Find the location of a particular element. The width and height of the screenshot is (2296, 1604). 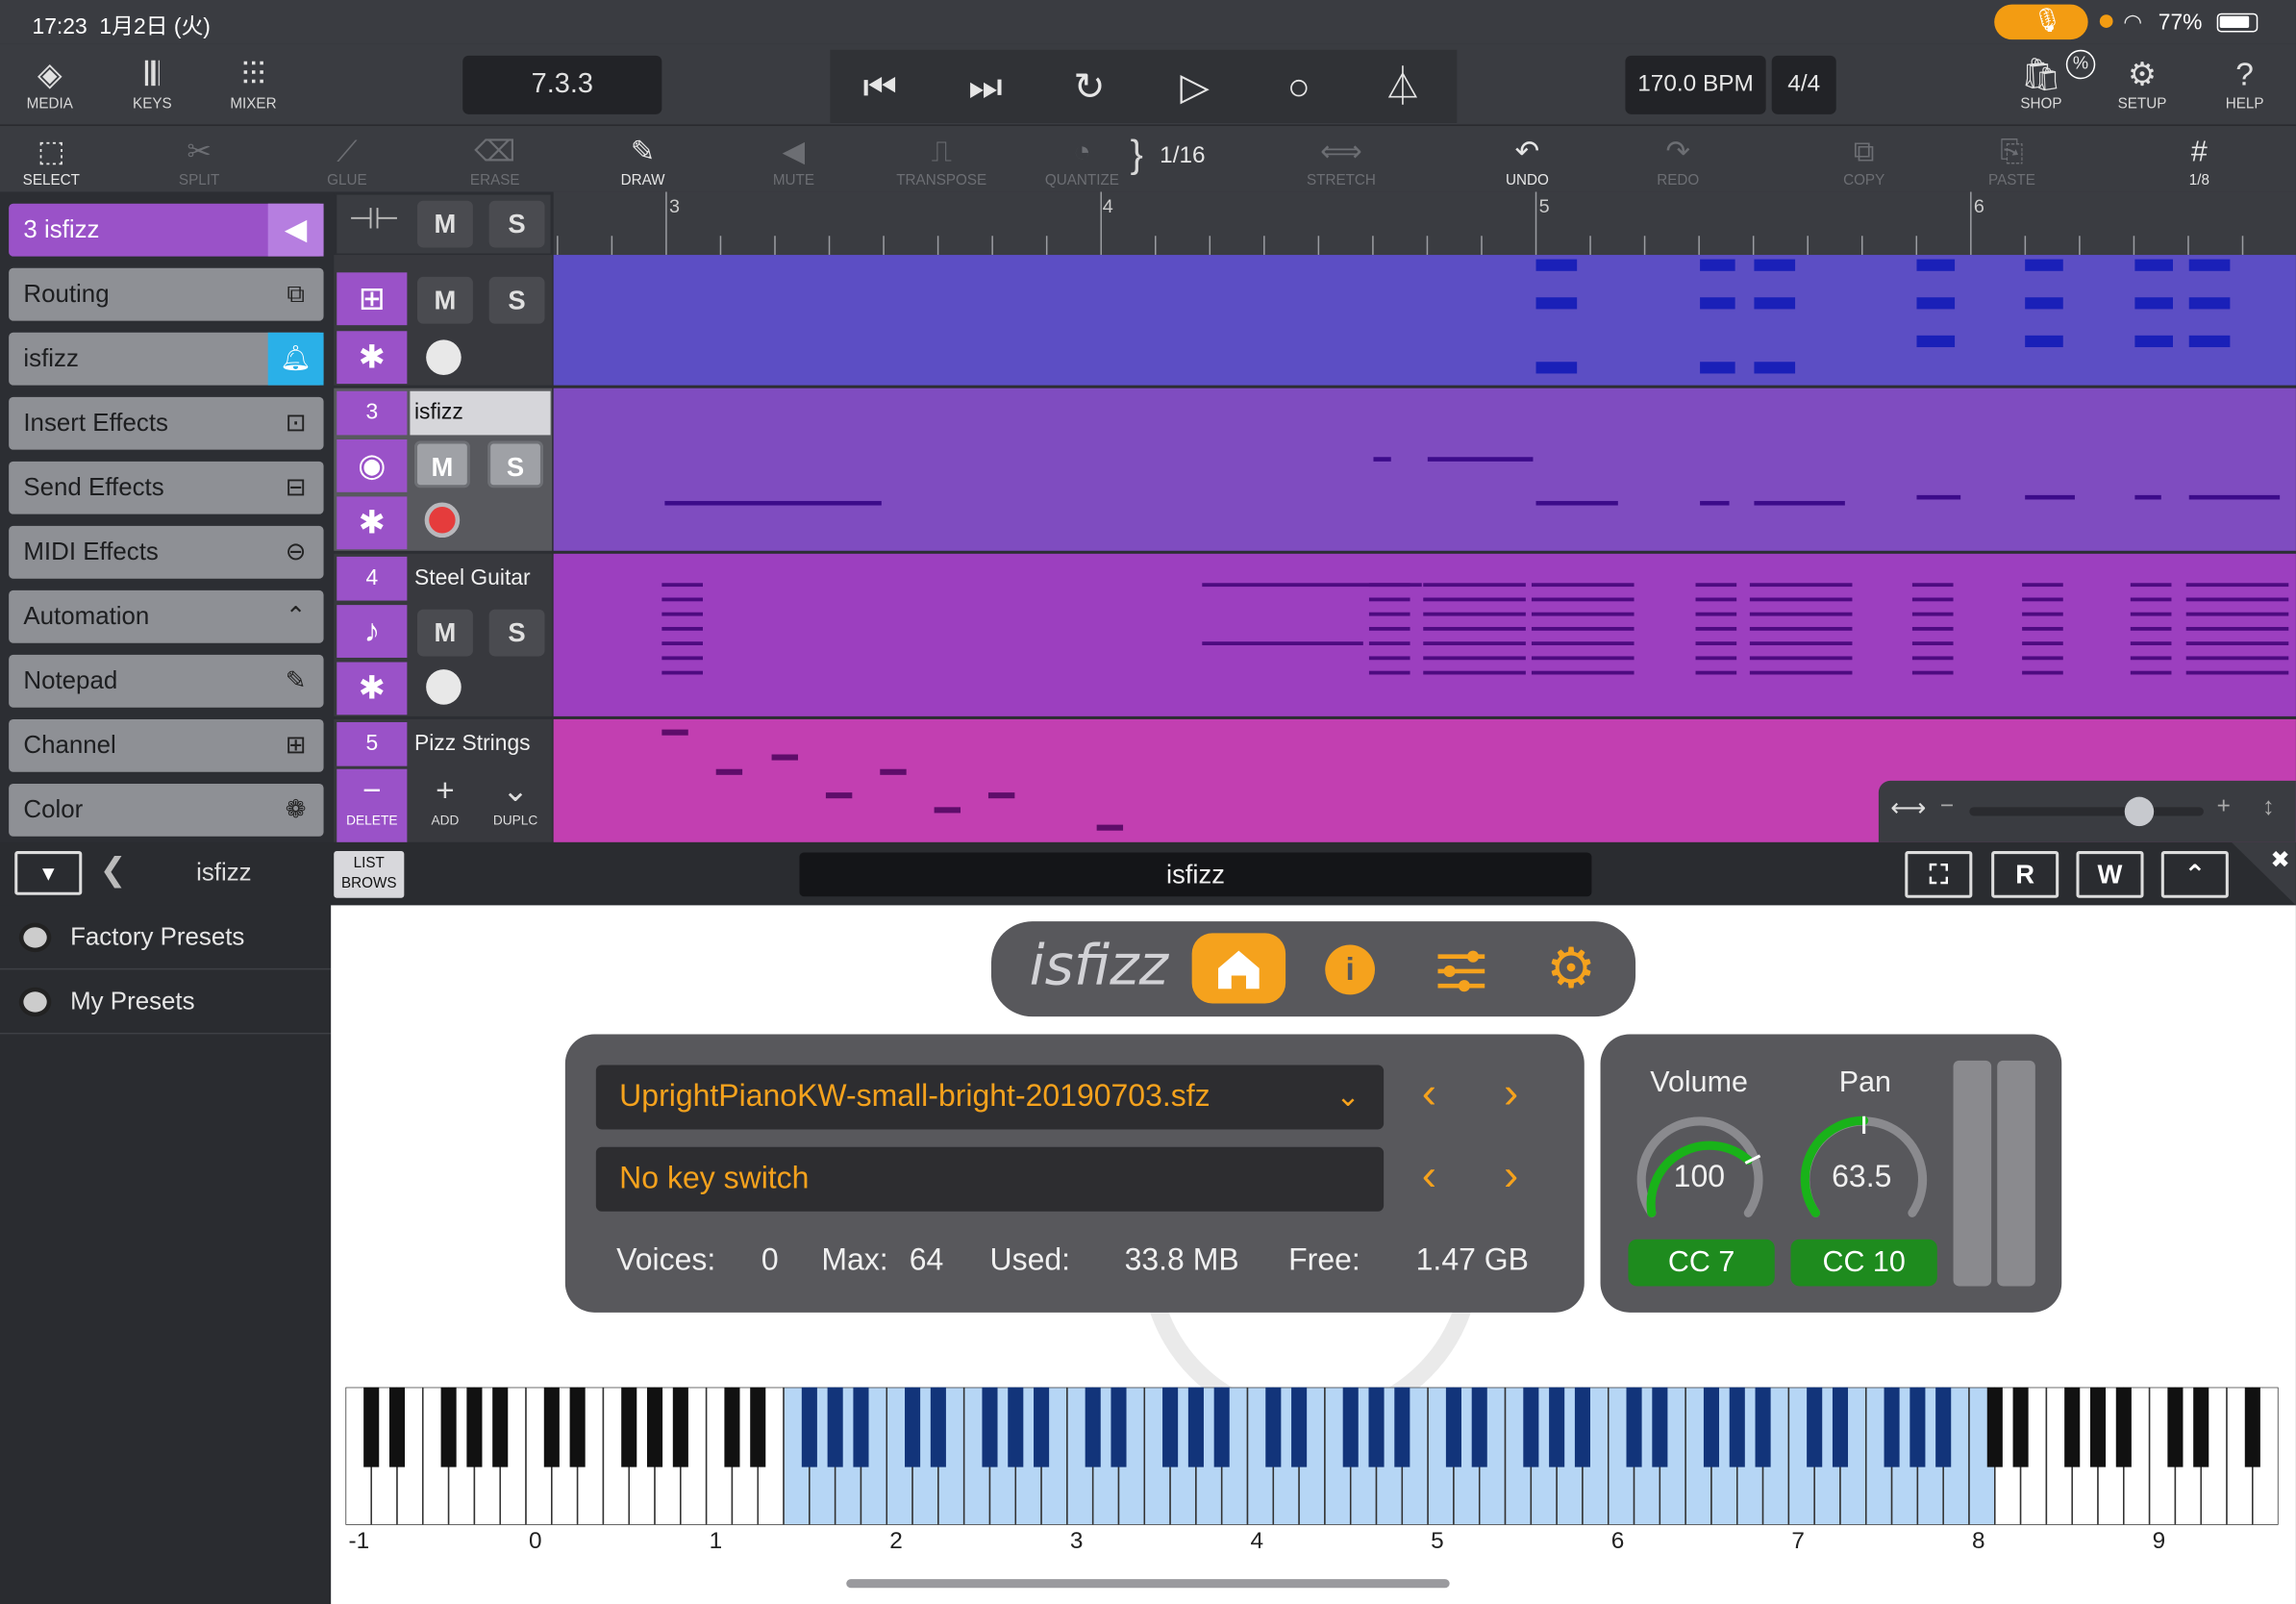

list-browse-toggle: LIST BROWS is located at coordinates (369, 874).